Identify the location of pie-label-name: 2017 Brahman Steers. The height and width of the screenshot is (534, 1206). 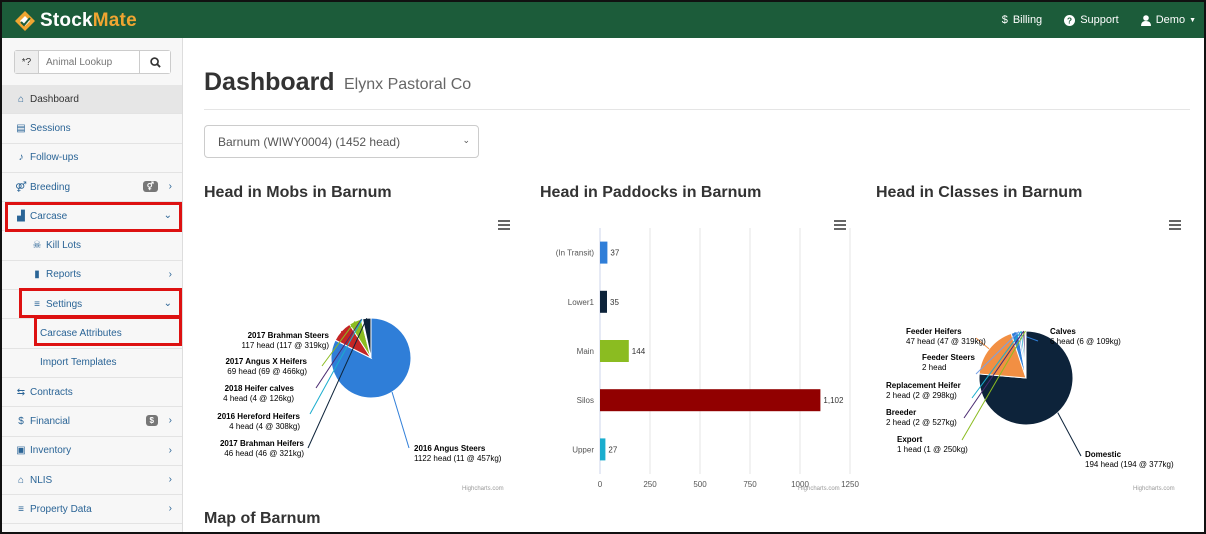
(289, 335).